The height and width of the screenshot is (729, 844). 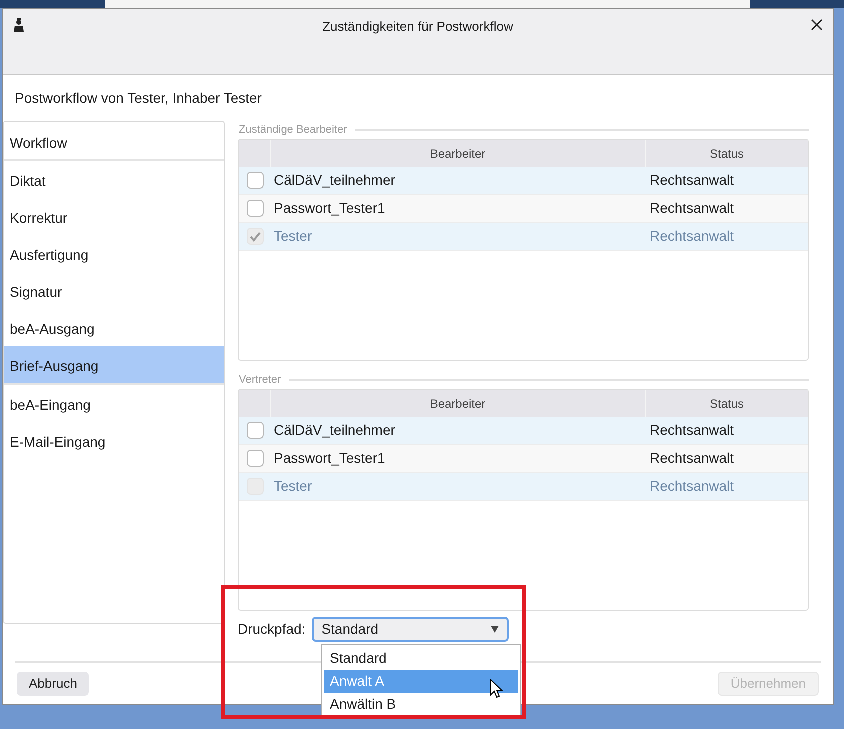 What do you see at coordinates (421, 658) in the screenshot?
I see `dropdown-option: Standard` at bounding box center [421, 658].